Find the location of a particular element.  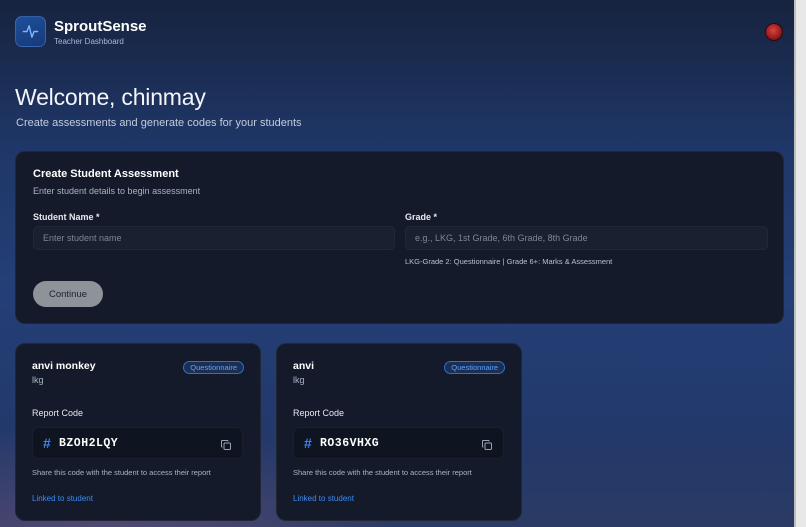

app-header: SproutSense Teacher Dashboard is located at coordinates (81, 31).